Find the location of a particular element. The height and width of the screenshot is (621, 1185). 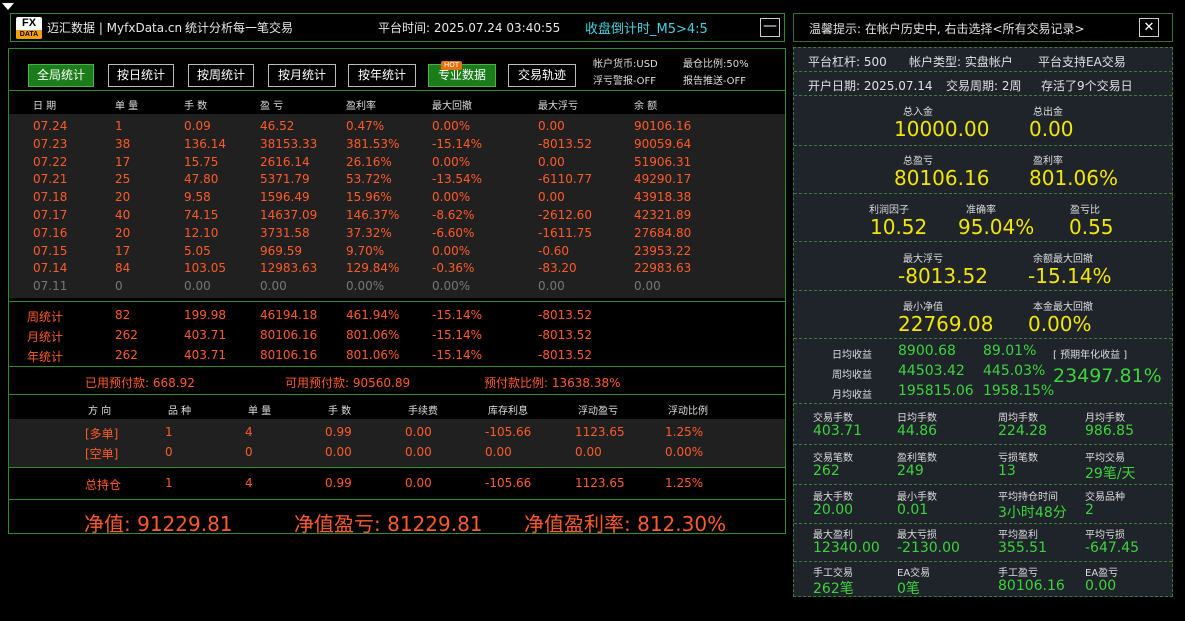

minimize-button: — is located at coordinates (770, 27).